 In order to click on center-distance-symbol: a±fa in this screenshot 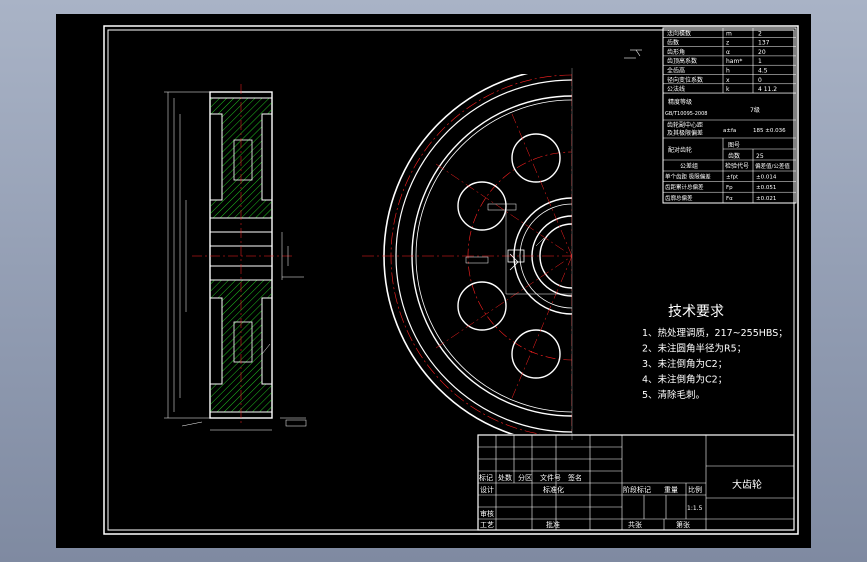, I will do `click(729, 131)`.